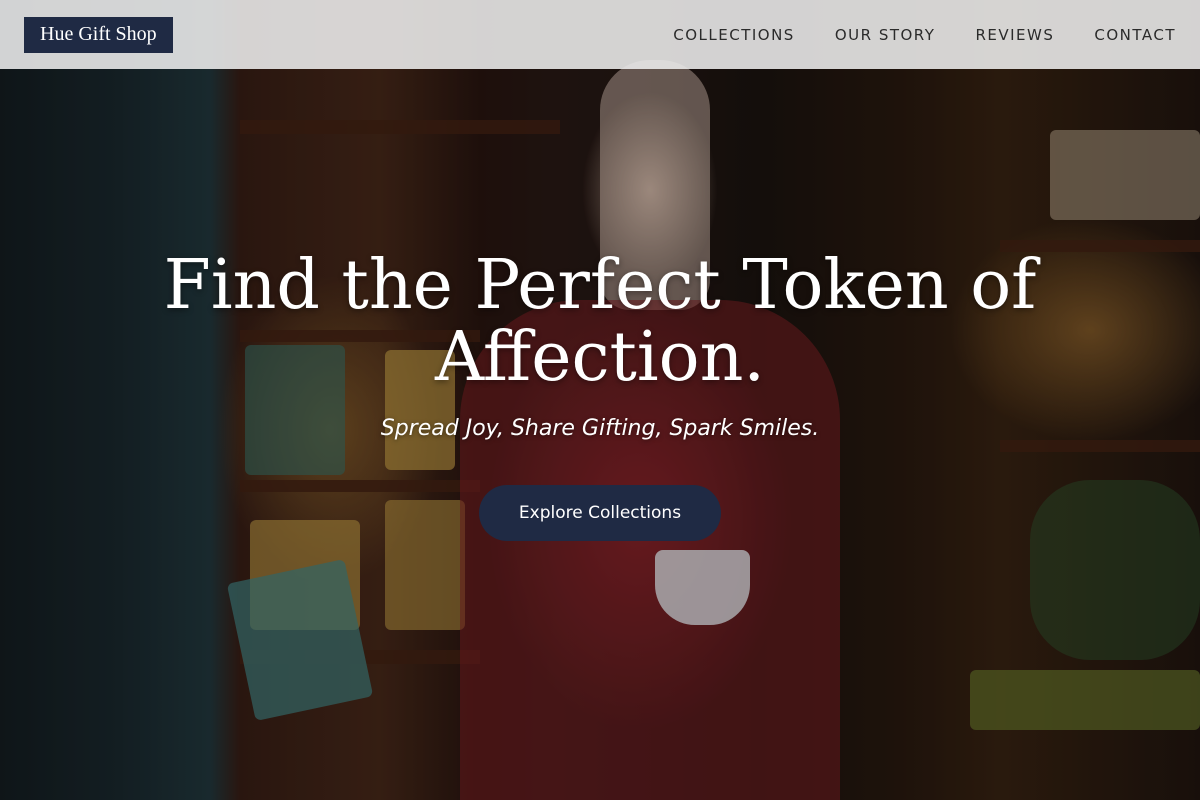 This screenshot has width=1200, height=800. What do you see at coordinates (600, 321) in the screenshot?
I see `hero-headline: Find the Perfect Token of Affection.` at bounding box center [600, 321].